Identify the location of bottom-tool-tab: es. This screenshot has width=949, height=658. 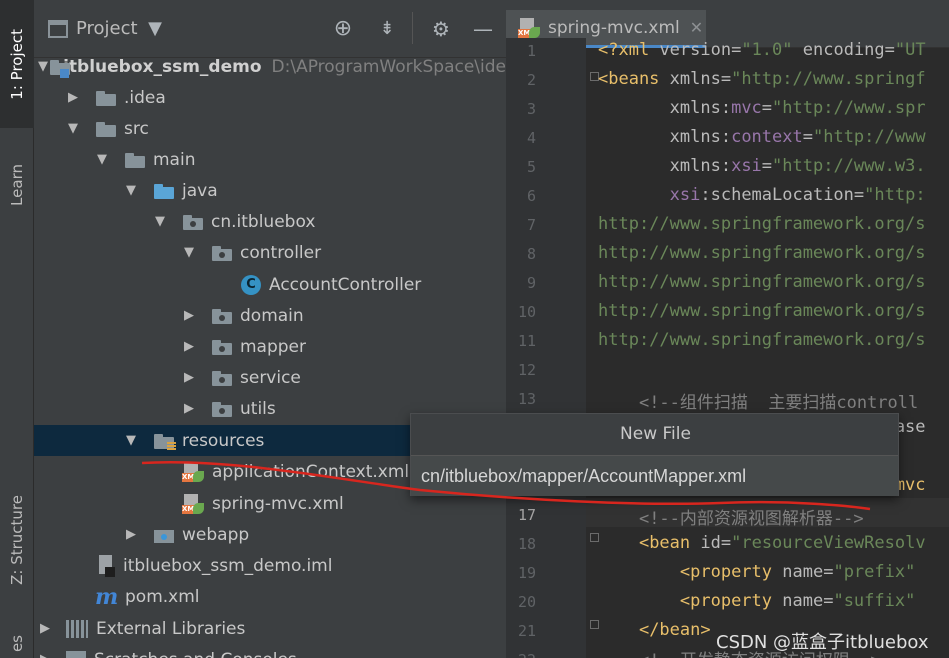
(17, 644).